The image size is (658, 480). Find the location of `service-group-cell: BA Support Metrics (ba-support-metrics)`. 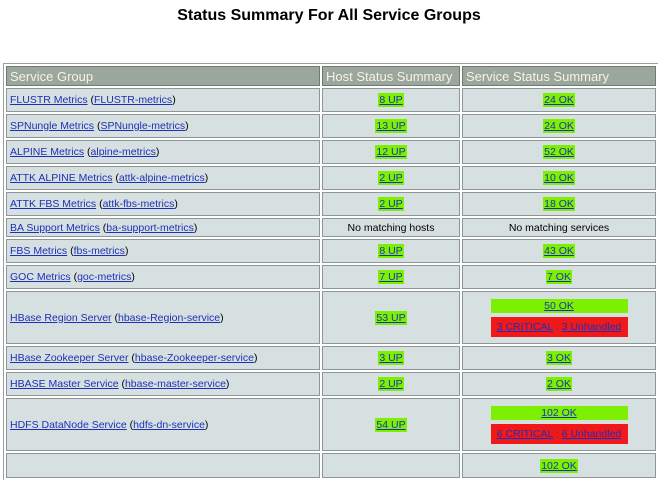

service-group-cell: BA Support Metrics (ba-support-metrics) is located at coordinates (163, 227).